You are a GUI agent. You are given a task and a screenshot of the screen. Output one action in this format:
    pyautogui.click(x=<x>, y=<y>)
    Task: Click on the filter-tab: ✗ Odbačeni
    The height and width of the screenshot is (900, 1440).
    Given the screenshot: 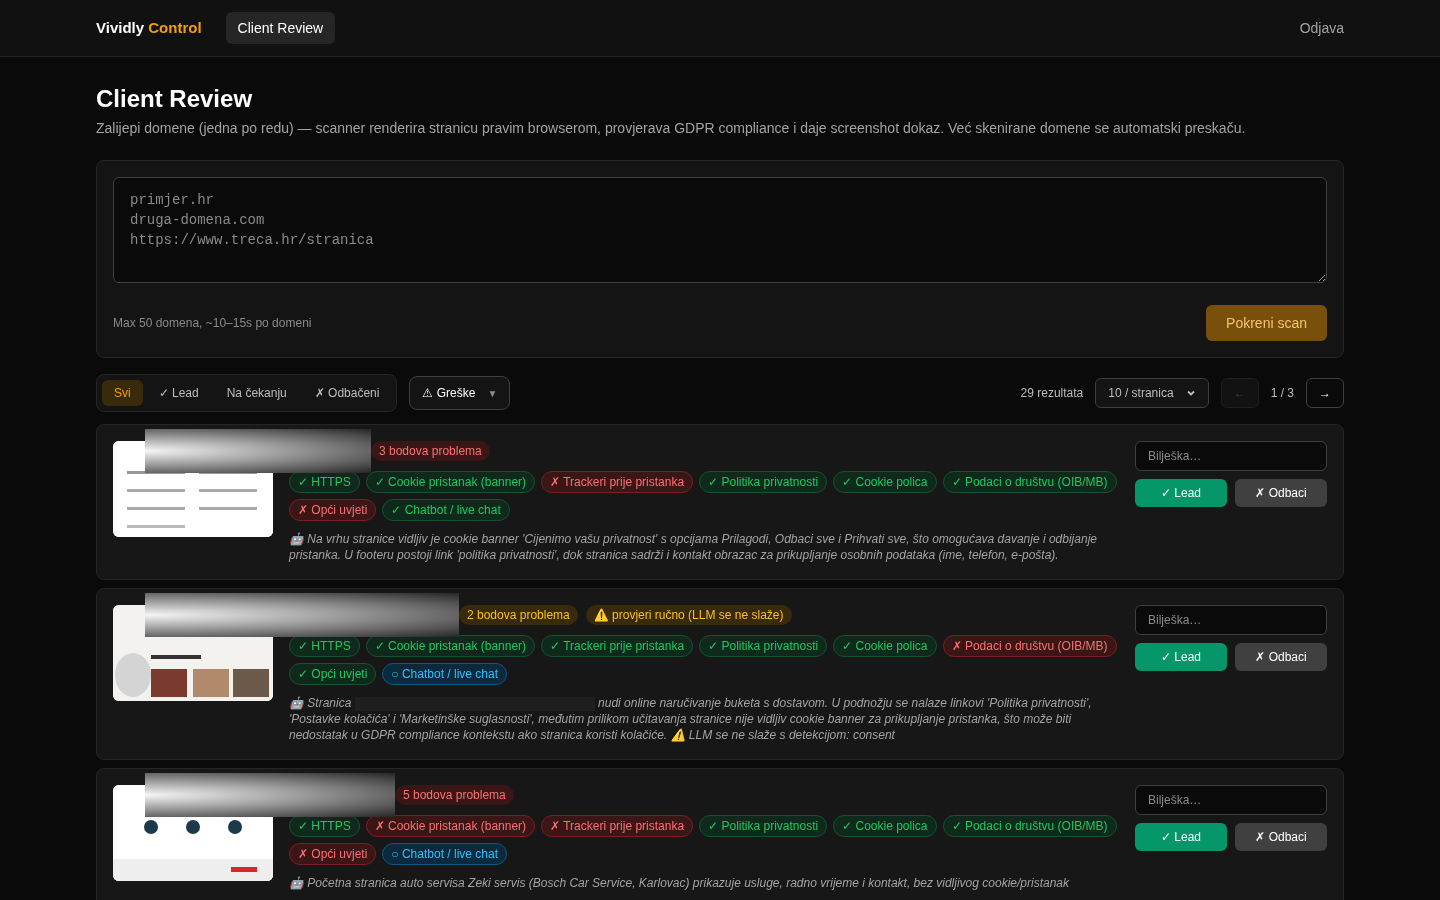 What is the action you would take?
    pyautogui.click(x=347, y=393)
    